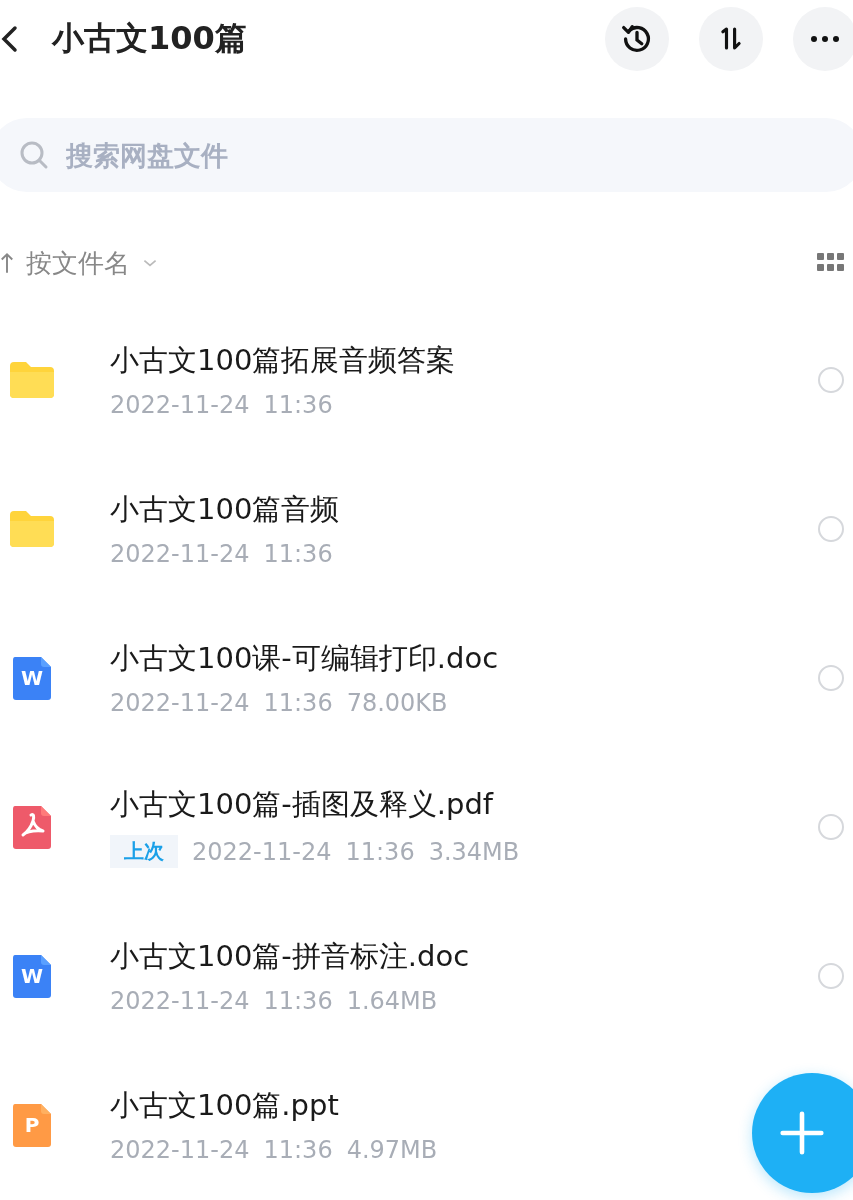 The image size is (853, 1200). I want to click on arrow-up-icon, so click(7, 263).